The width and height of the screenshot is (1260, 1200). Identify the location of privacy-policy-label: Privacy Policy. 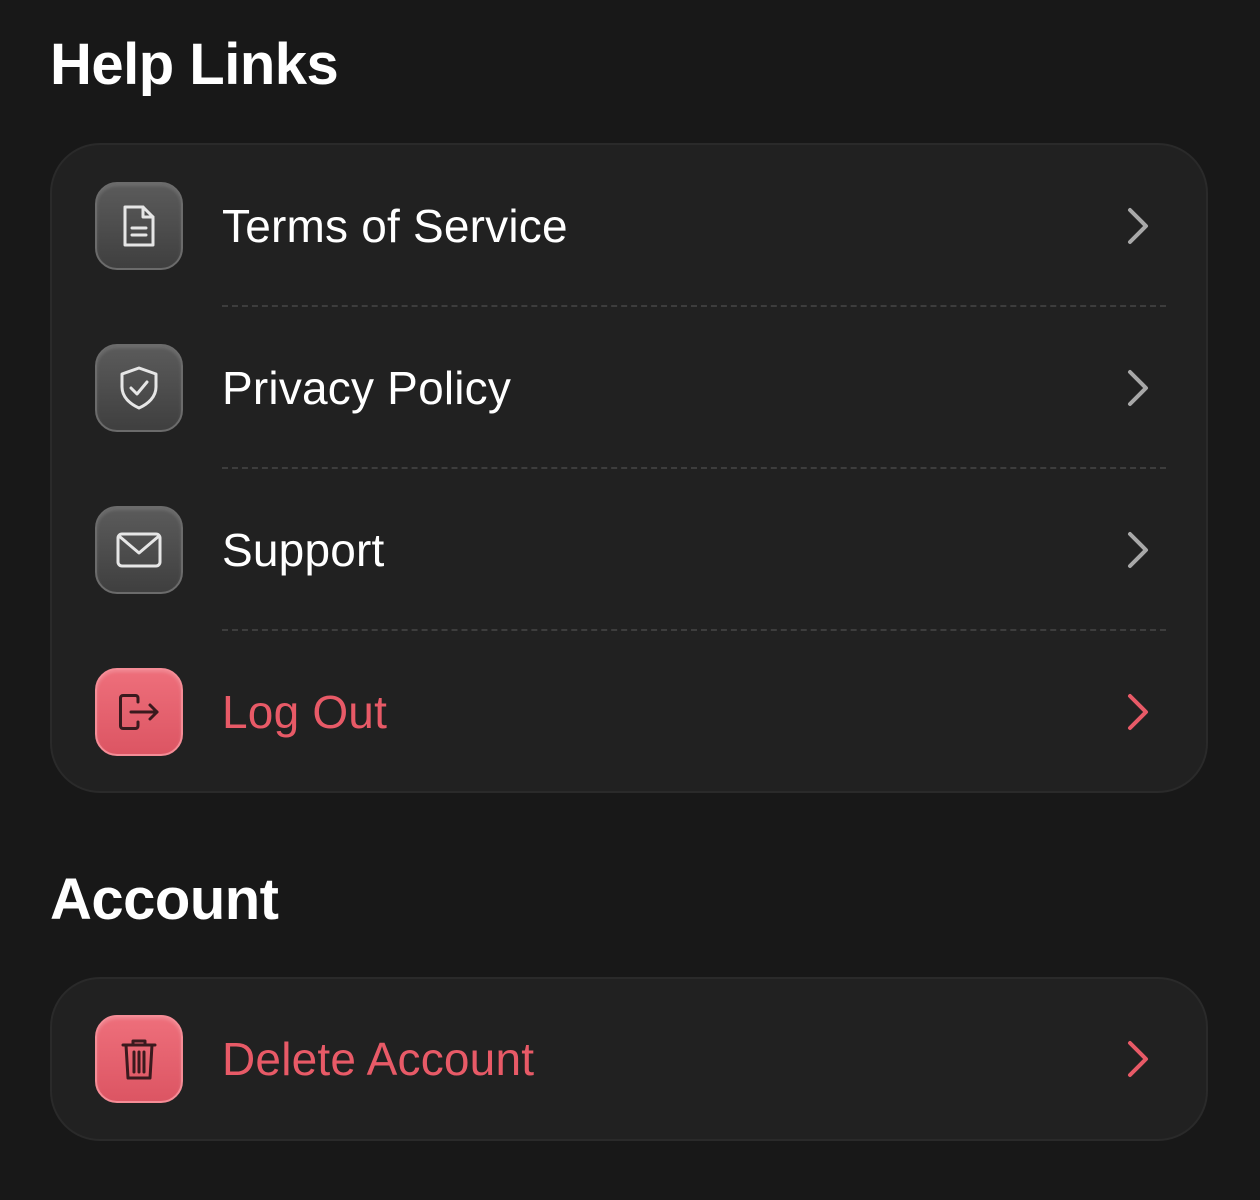
(367, 388).